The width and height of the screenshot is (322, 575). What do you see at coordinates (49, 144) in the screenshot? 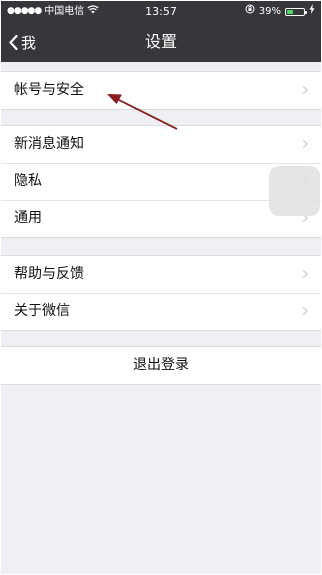
I see `settings-item-label: 新消息通知` at bounding box center [49, 144].